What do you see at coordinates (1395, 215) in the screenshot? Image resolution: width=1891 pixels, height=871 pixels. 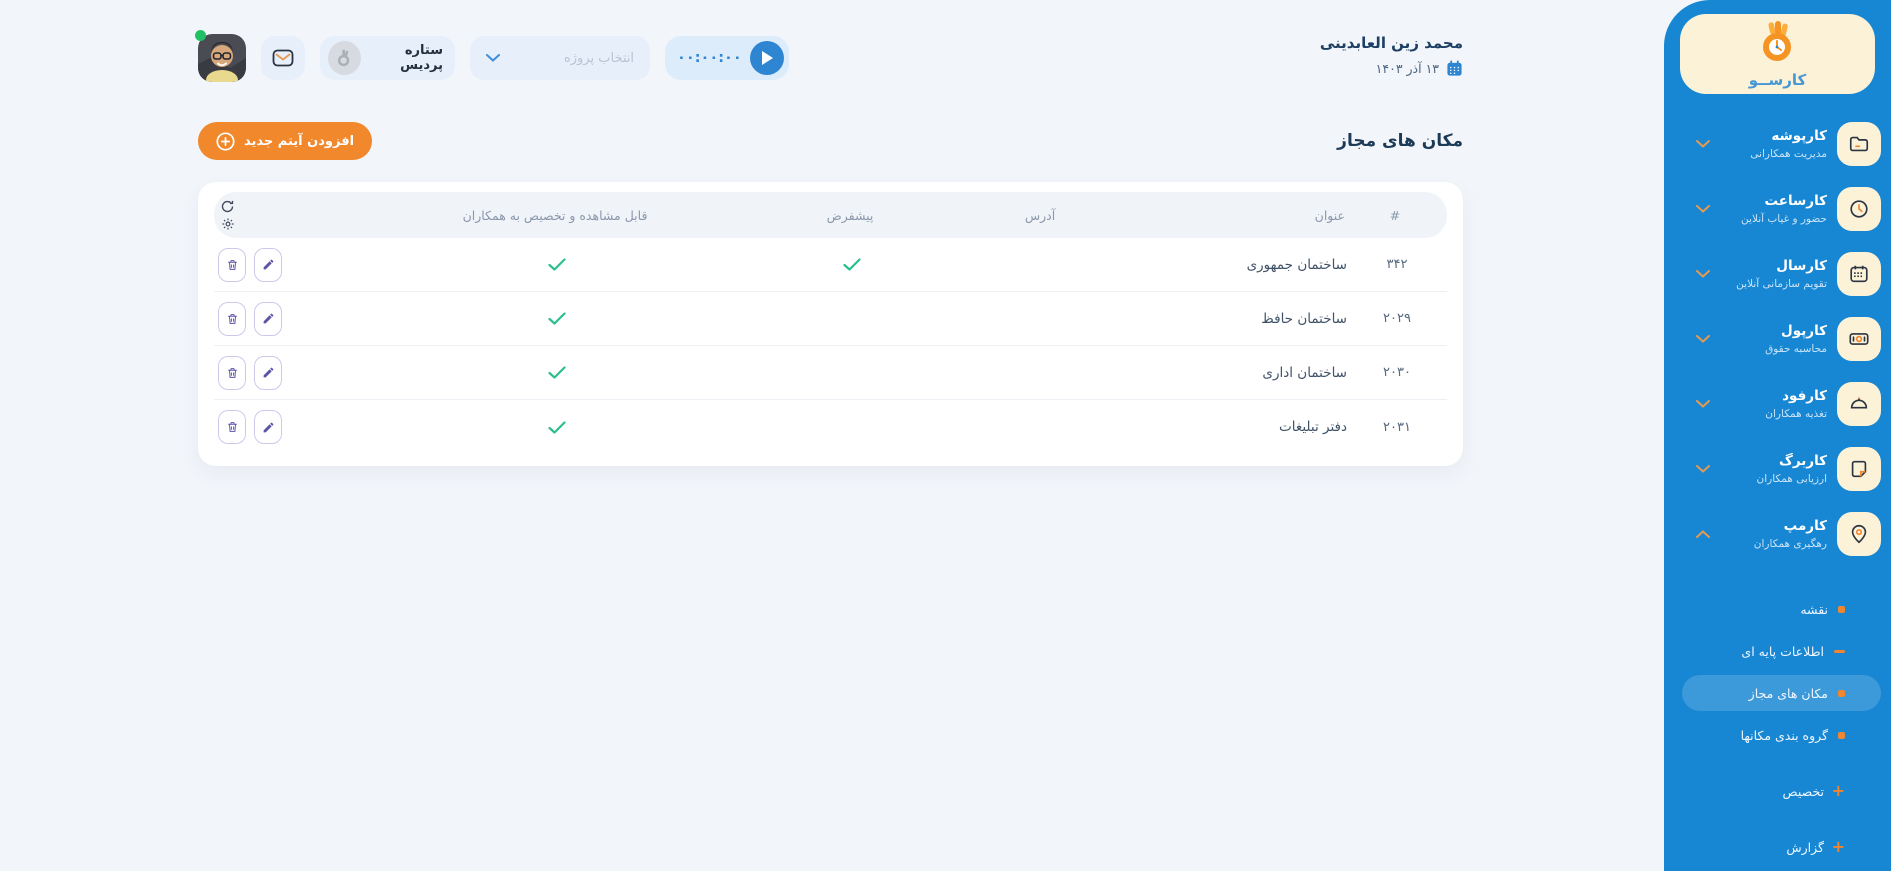 I see `col-header-id: #` at bounding box center [1395, 215].